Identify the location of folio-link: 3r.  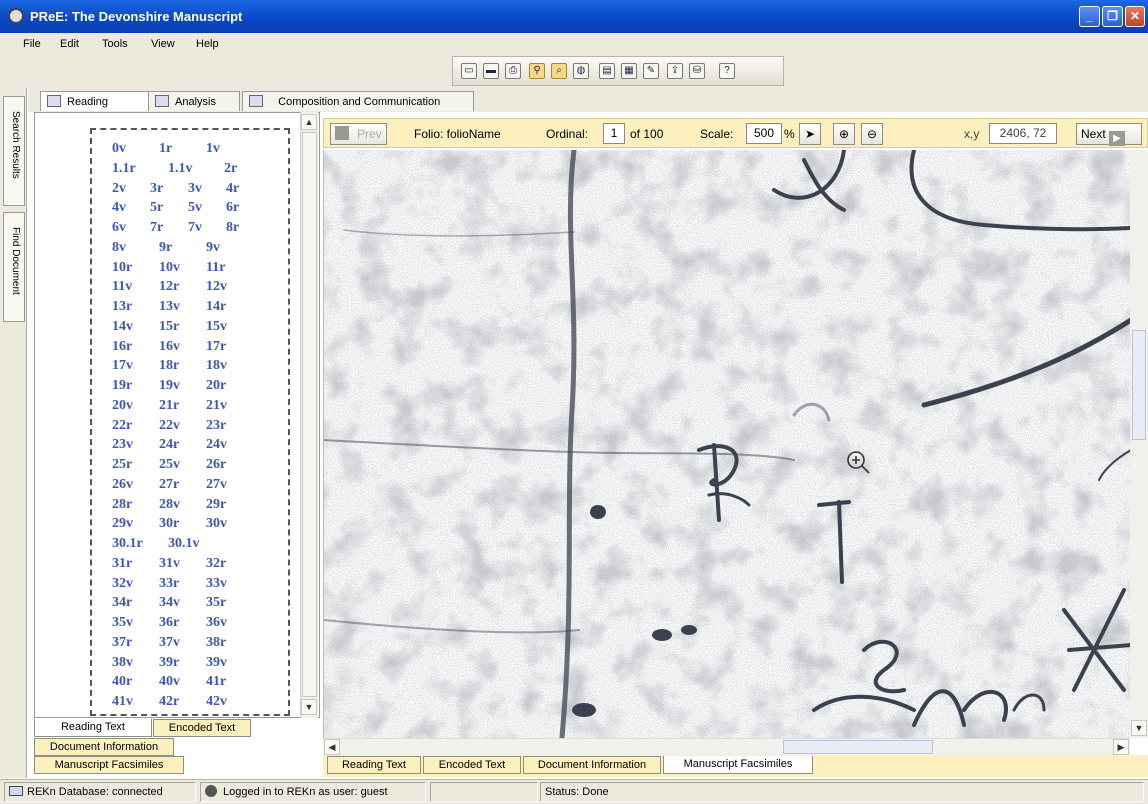
(156, 189).